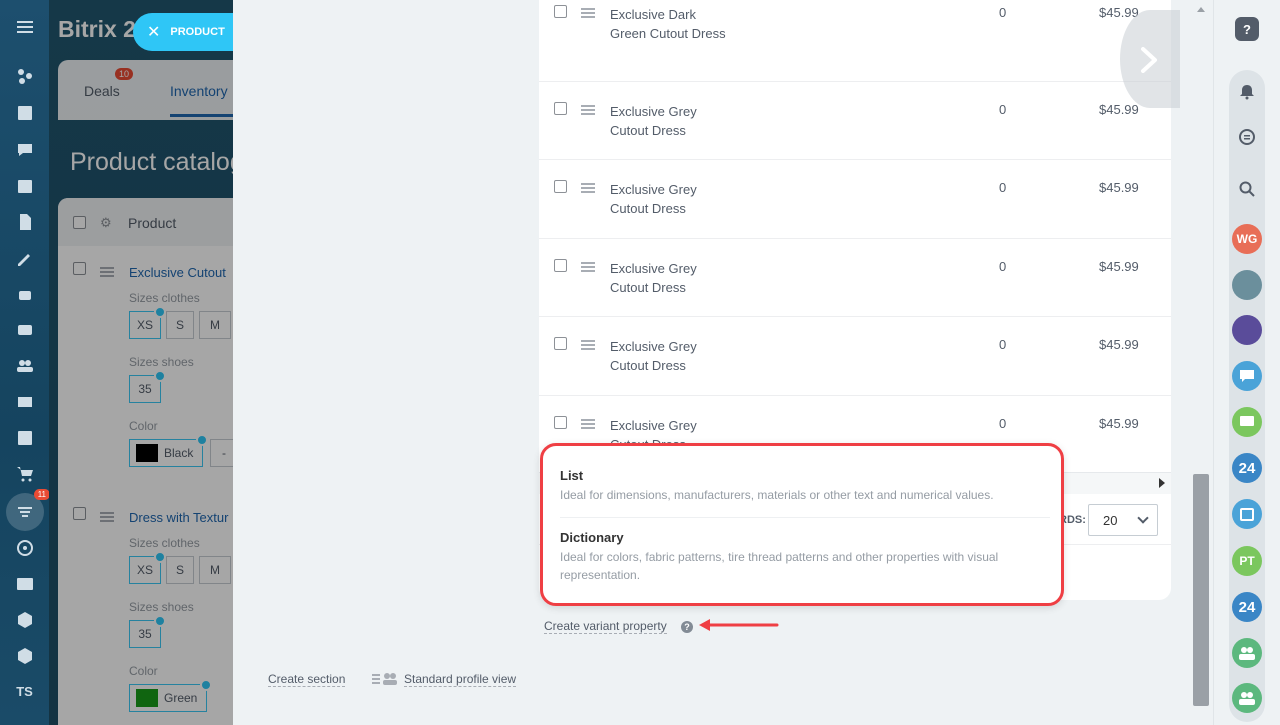  Describe the element at coordinates (28, 510) in the screenshot. I see `filter-icon: 11` at that location.